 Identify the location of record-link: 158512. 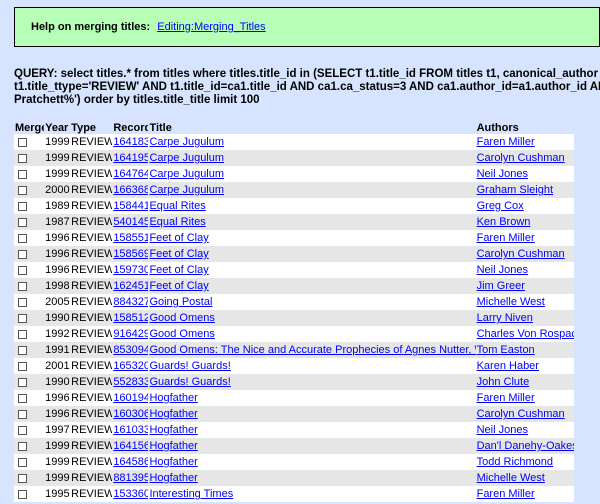
(130, 318).